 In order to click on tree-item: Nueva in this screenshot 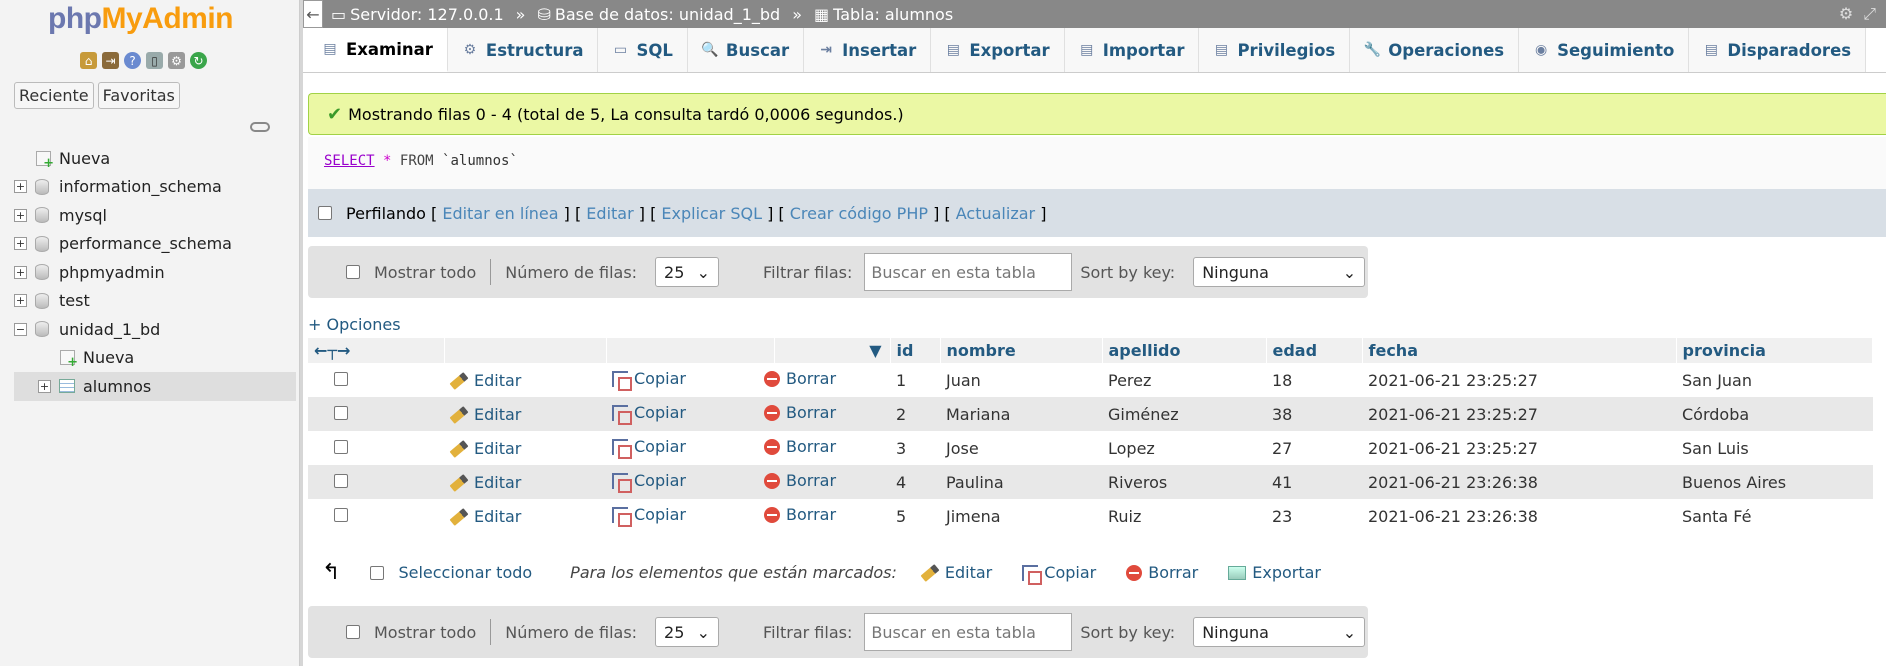, I will do `click(155, 158)`.